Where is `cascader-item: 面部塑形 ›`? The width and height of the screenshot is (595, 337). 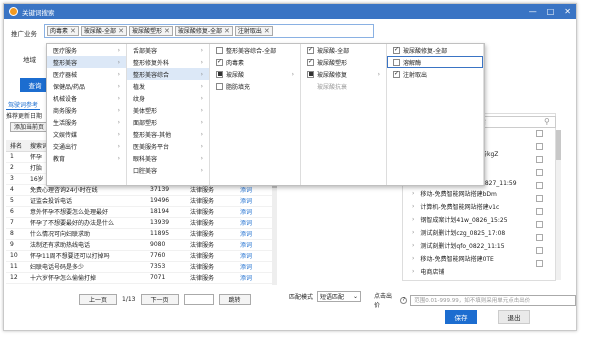
cascader-item: 面部塑形 › is located at coordinates (168, 122).